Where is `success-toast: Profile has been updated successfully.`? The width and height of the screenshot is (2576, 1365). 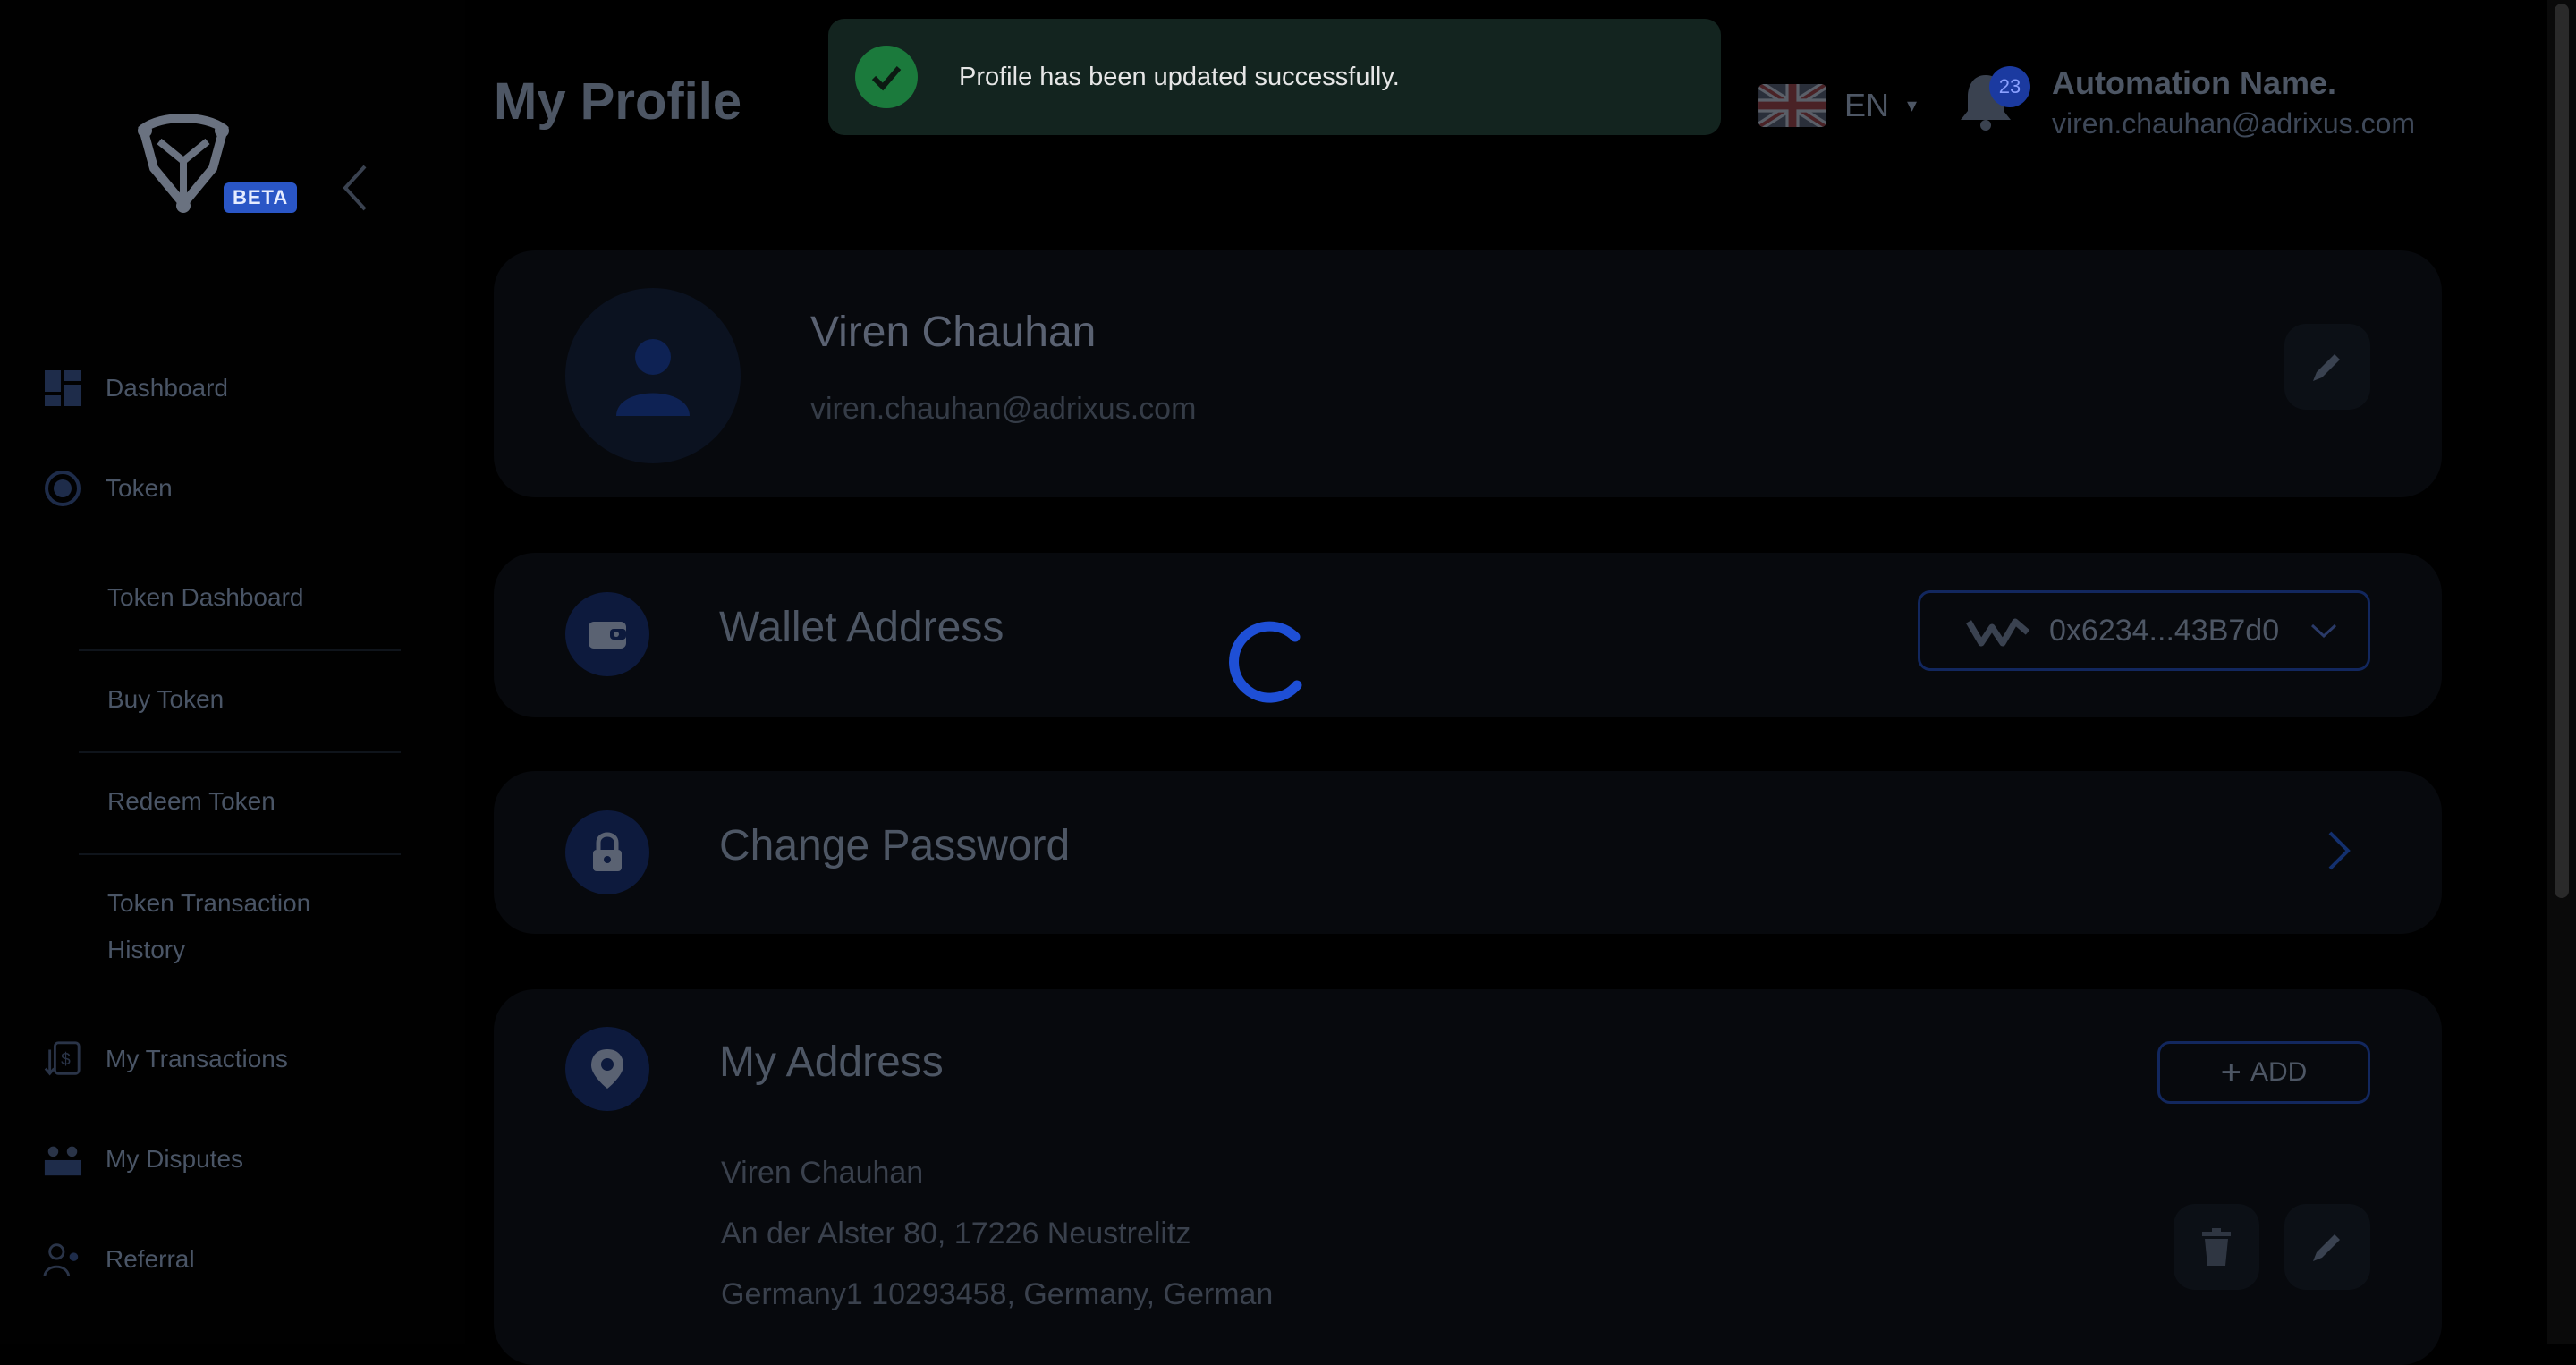 success-toast: Profile has been updated successfully. is located at coordinates (1274, 77).